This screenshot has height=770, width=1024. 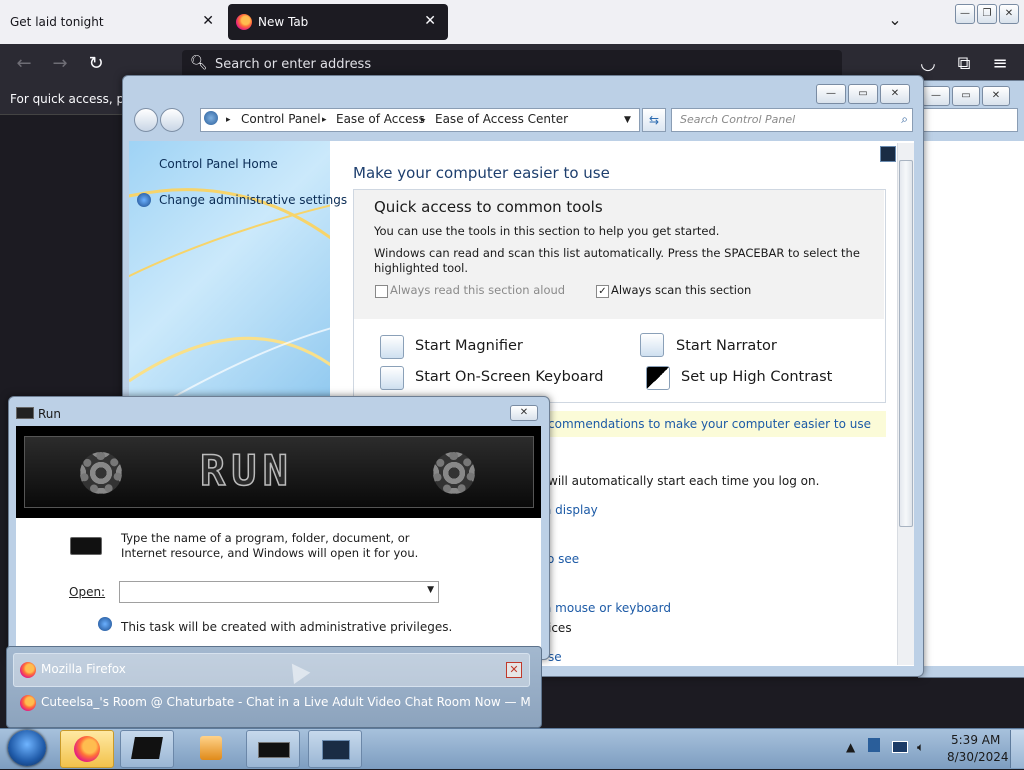 I want to click on search-icon: 🔍︎, so click(x=199, y=63).